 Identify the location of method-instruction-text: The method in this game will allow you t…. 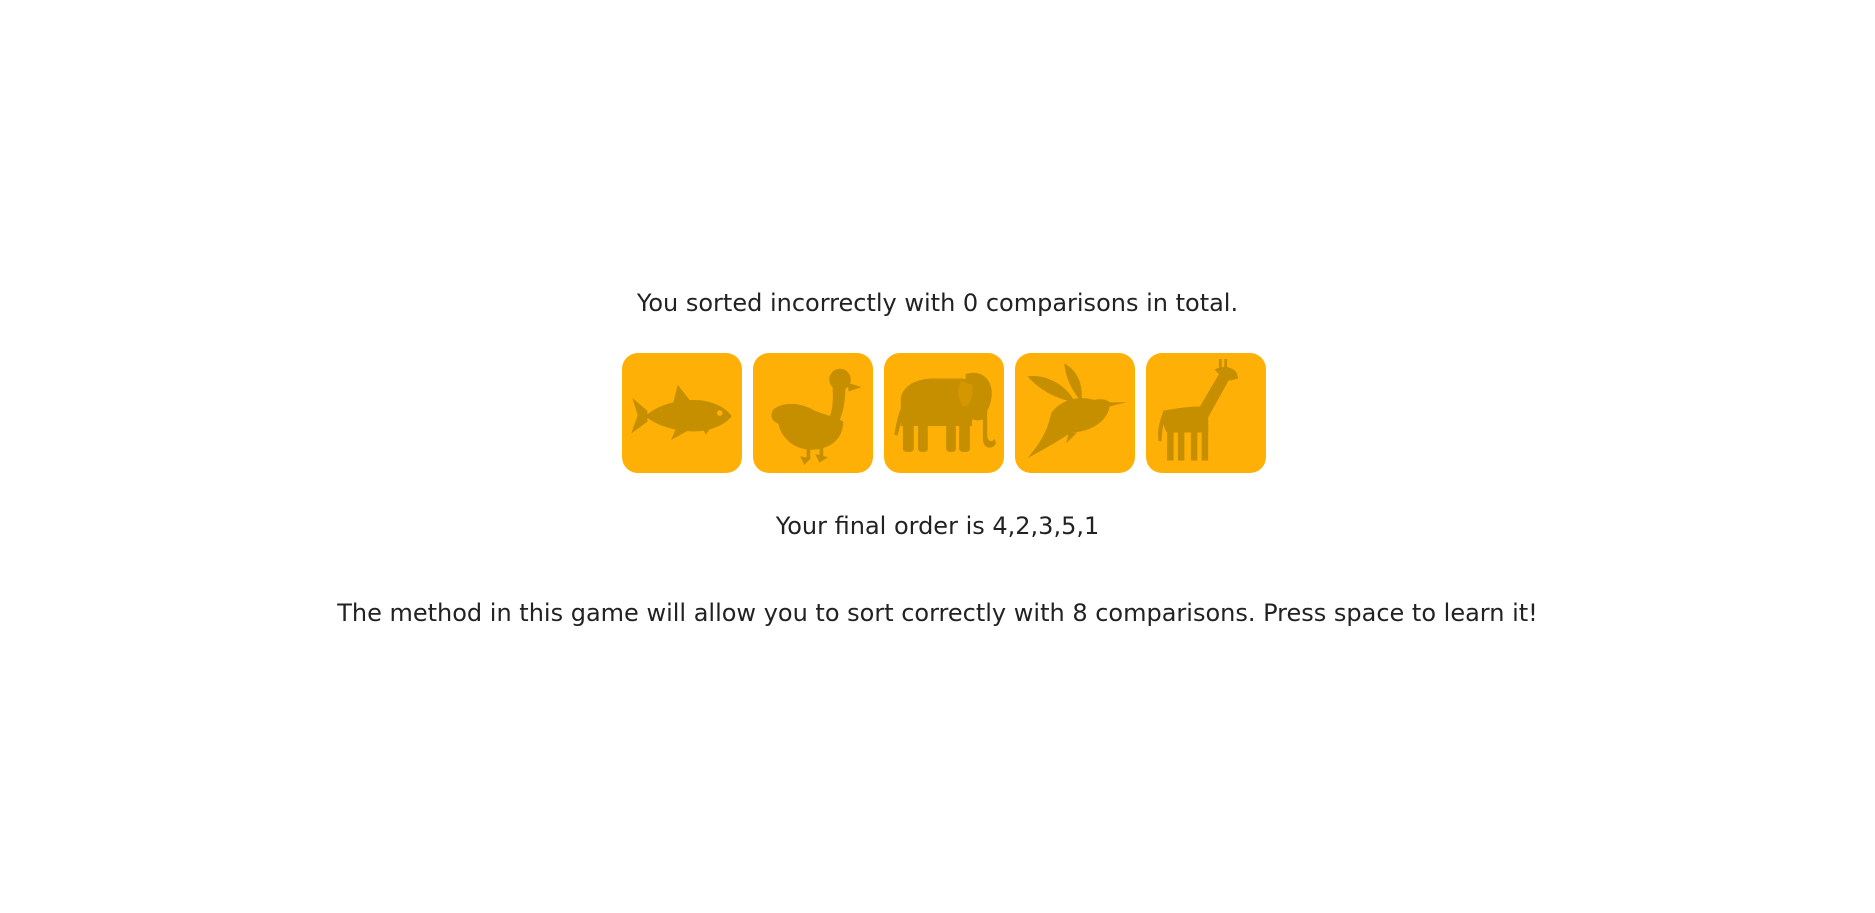
(937, 613).